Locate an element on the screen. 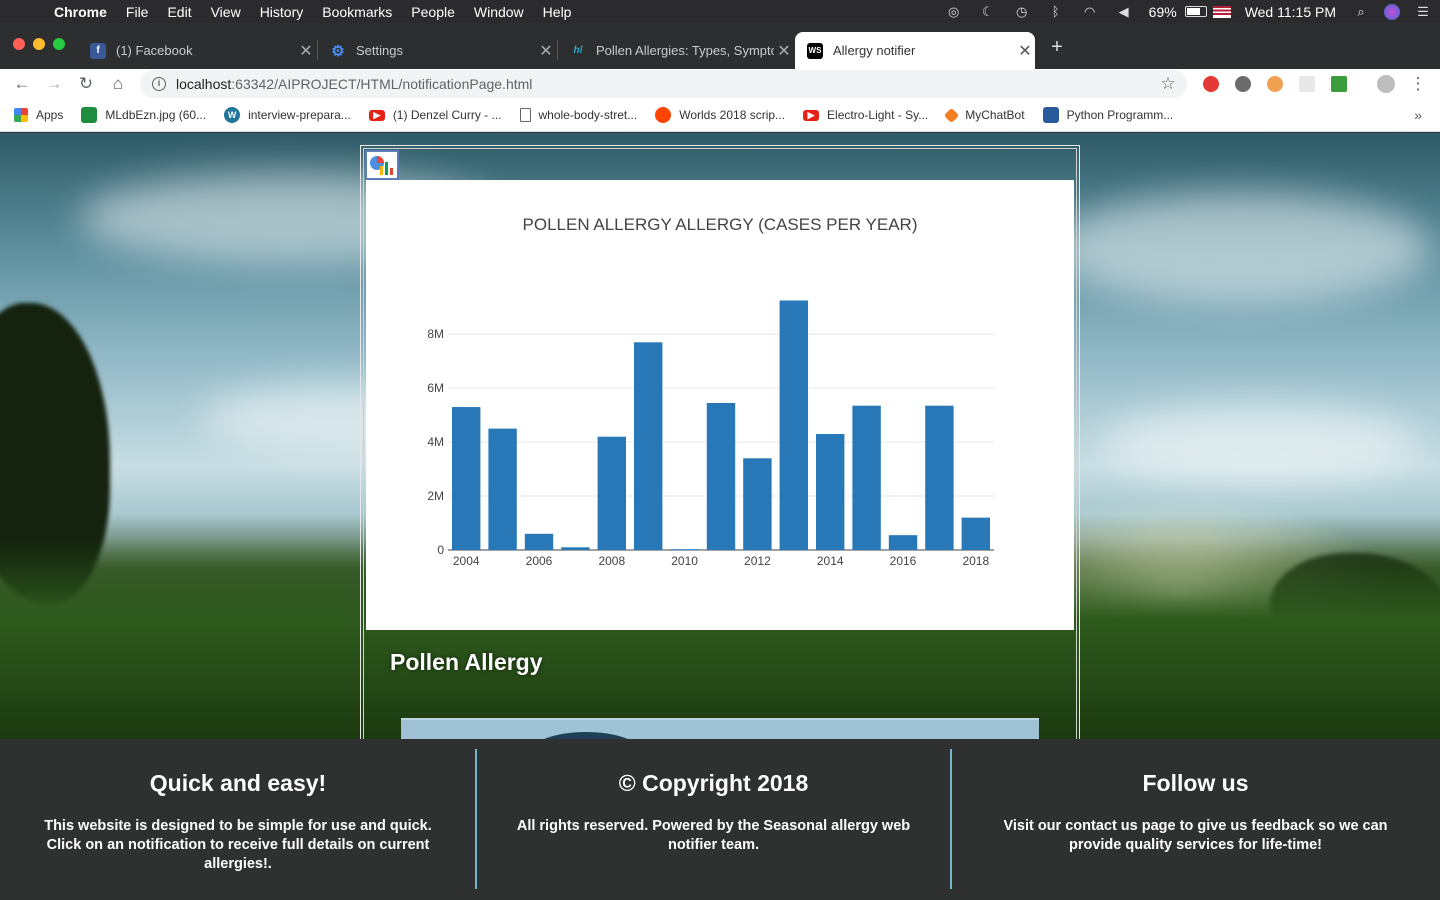 This screenshot has width=1440, height=900. tab-pollen-allergies: hl Pollen Allergies: Types, Sympto ✕ is located at coordinates (676, 50).